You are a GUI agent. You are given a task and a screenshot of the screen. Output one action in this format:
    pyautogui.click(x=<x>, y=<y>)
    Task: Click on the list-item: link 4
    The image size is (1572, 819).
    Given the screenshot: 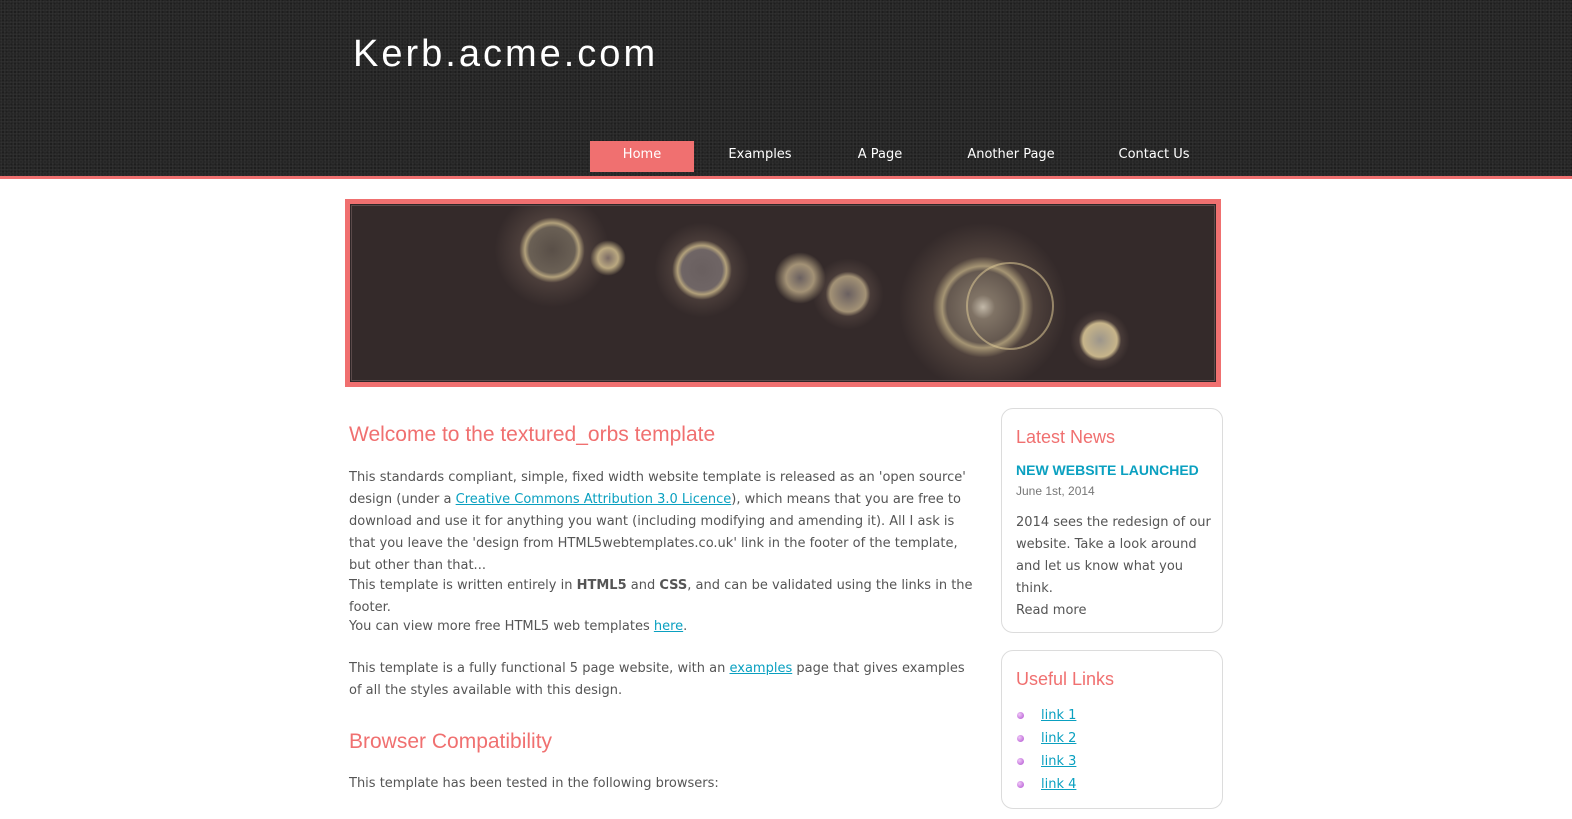 What is the action you would take?
    pyautogui.click(x=1046, y=784)
    